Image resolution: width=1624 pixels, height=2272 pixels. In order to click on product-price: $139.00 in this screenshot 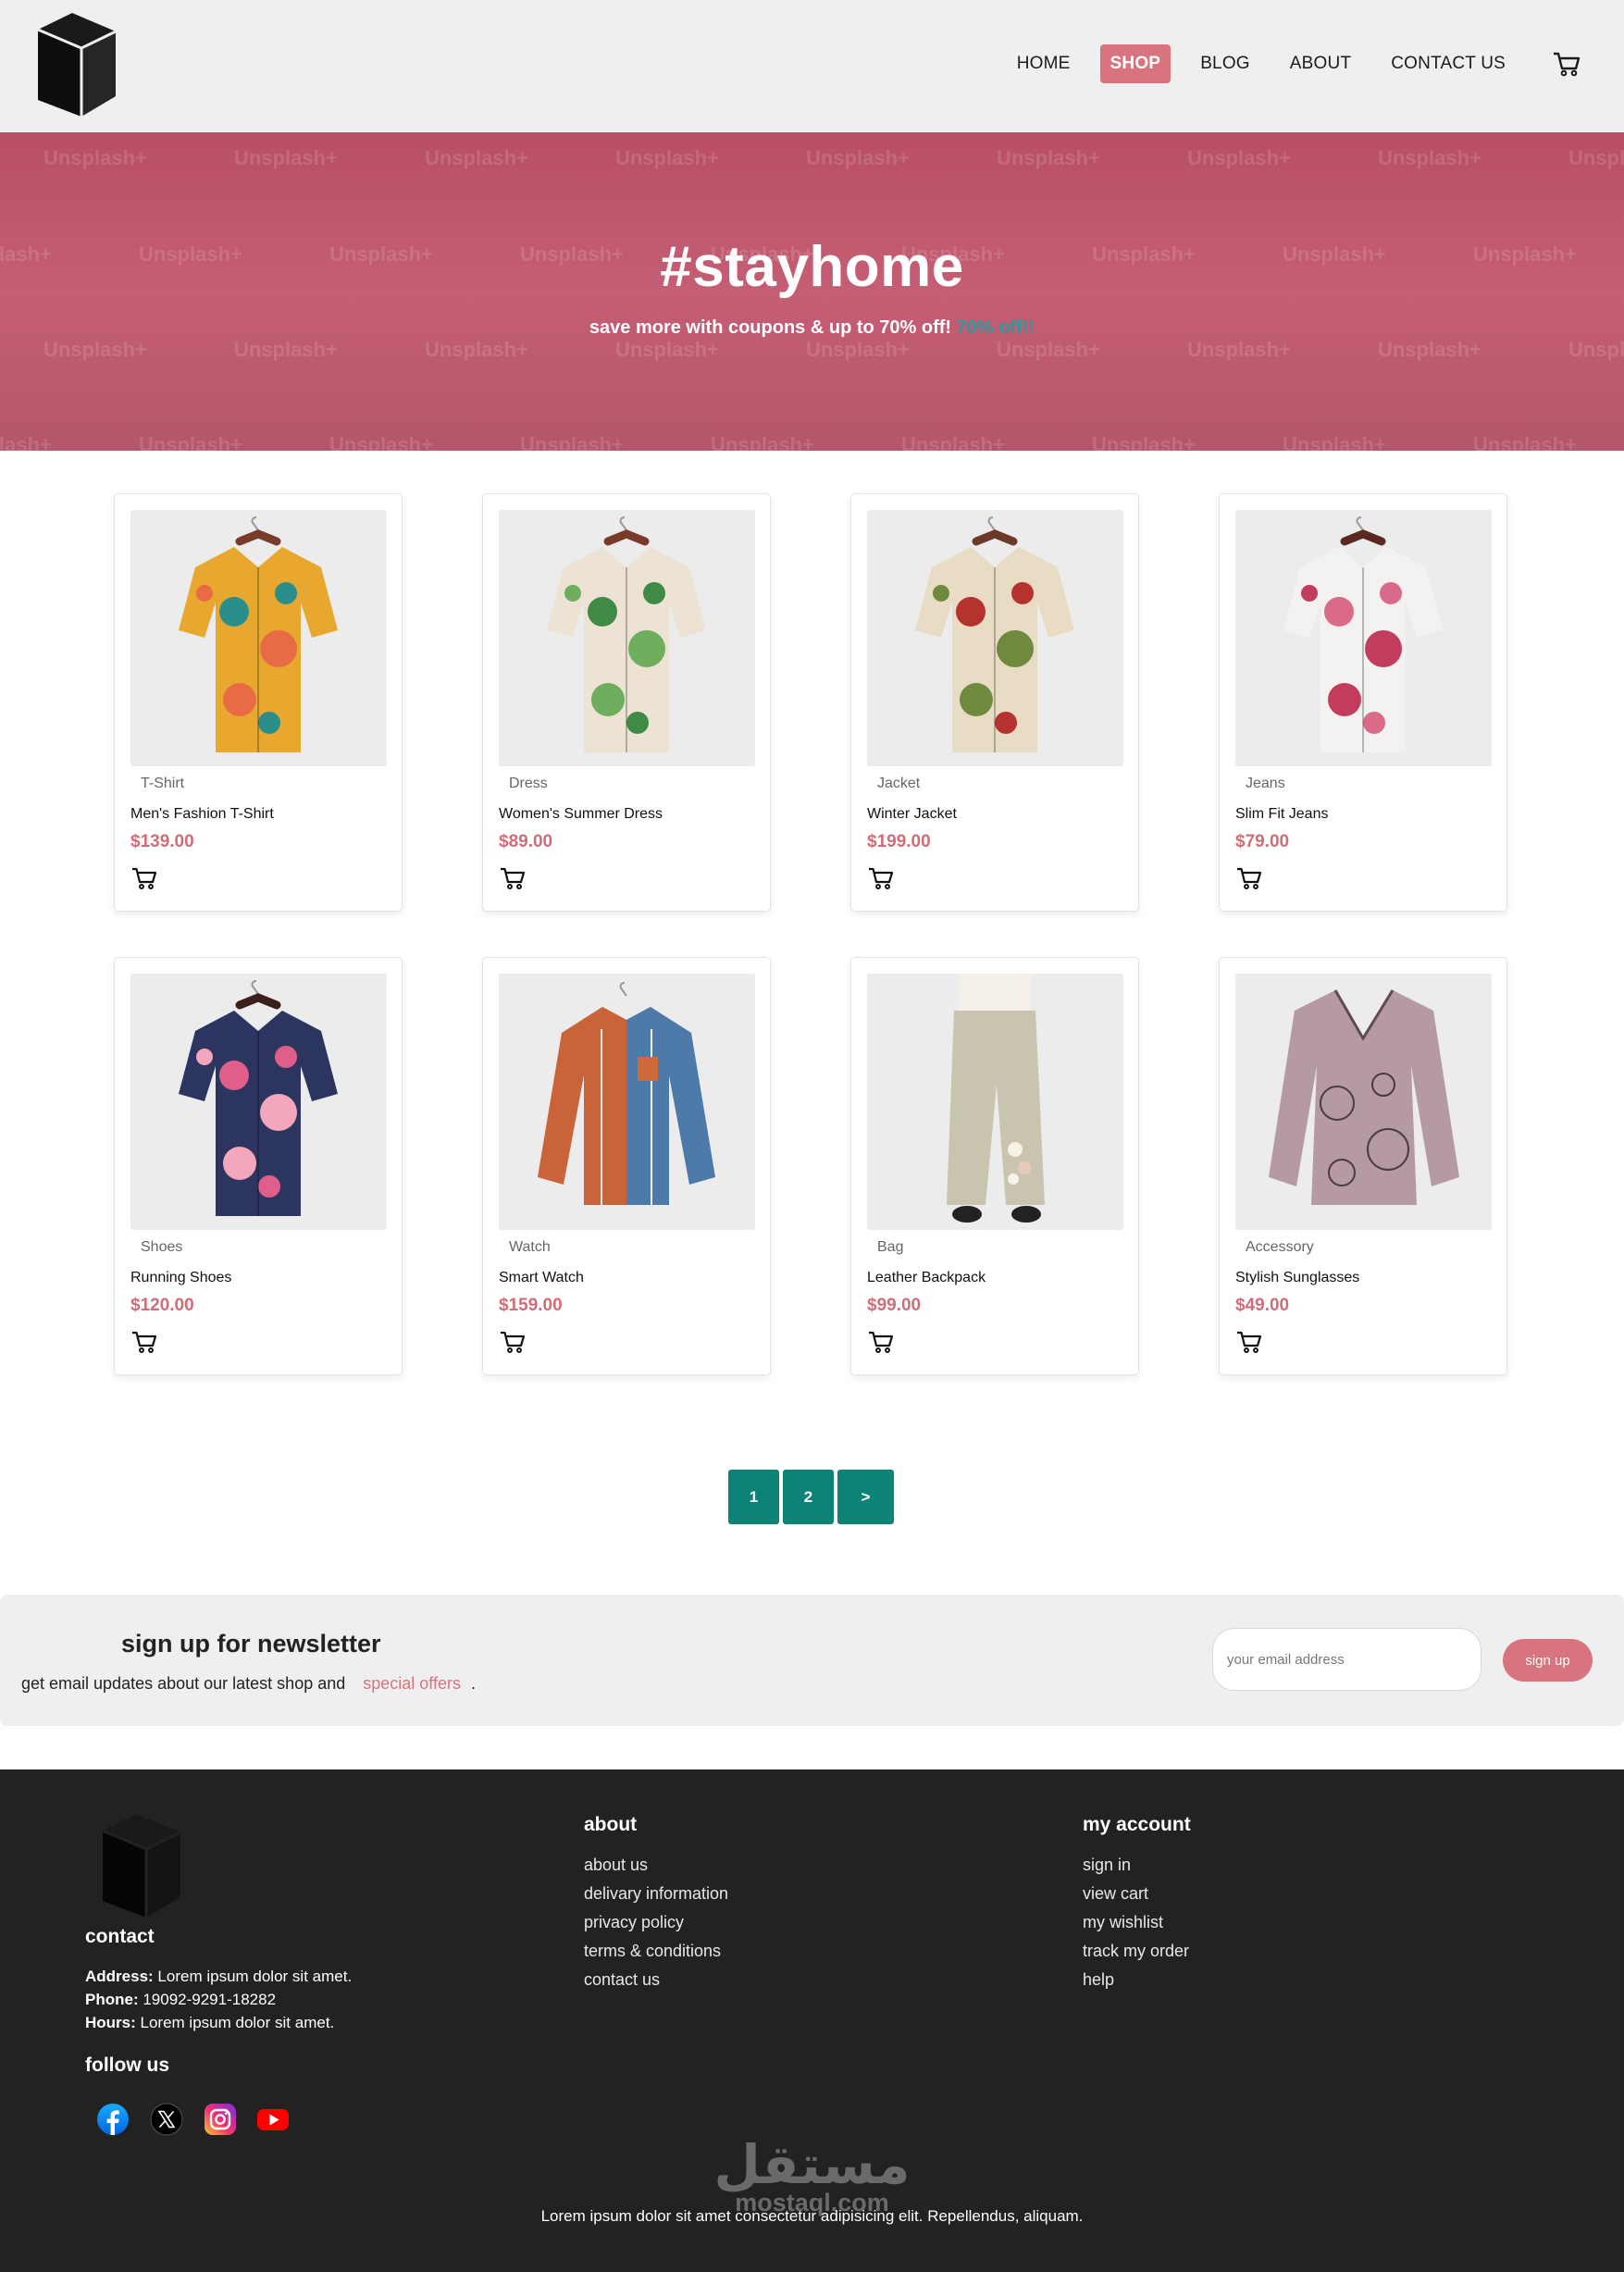, I will do `click(162, 841)`.